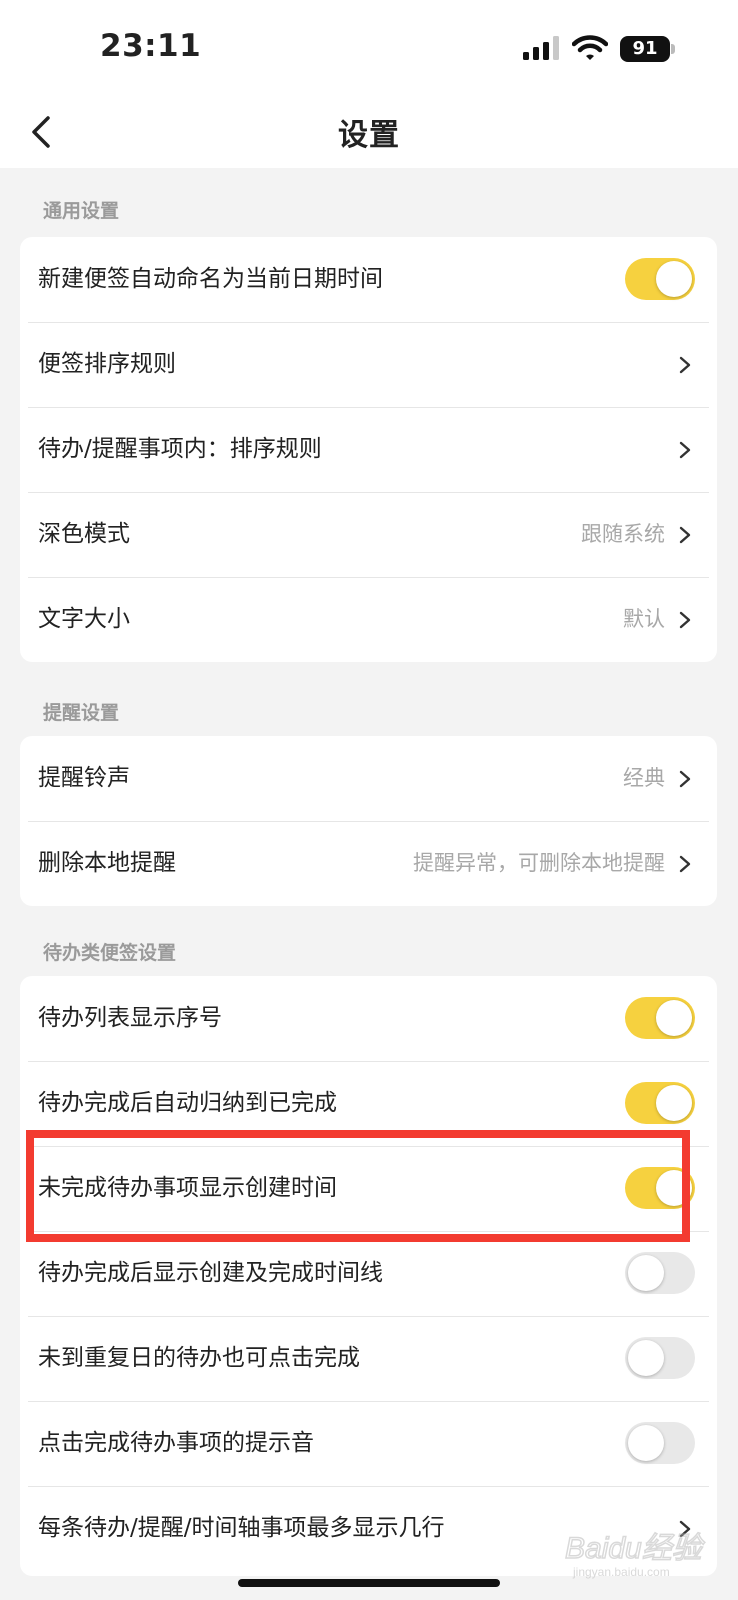 Image resolution: width=738 pixels, height=1600 pixels. Describe the element at coordinates (176, 1443) in the screenshot. I see `setting-label: 点击完成待办事项的提示音` at that location.